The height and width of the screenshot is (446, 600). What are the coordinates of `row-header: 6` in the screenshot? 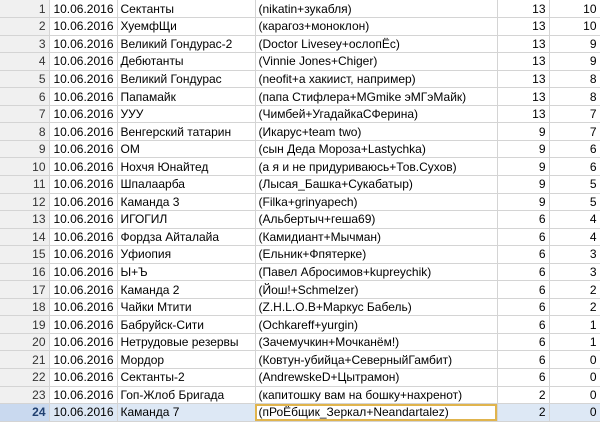 It's located at (25, 96).